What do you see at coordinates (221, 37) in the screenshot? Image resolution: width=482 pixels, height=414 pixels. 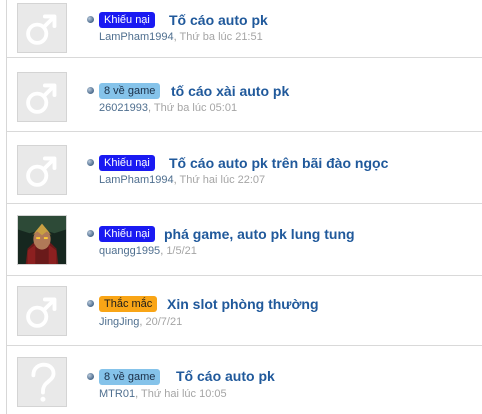 I see `thread-time: Thứ ba lúc 21:51` at bounding box center [221, 37].